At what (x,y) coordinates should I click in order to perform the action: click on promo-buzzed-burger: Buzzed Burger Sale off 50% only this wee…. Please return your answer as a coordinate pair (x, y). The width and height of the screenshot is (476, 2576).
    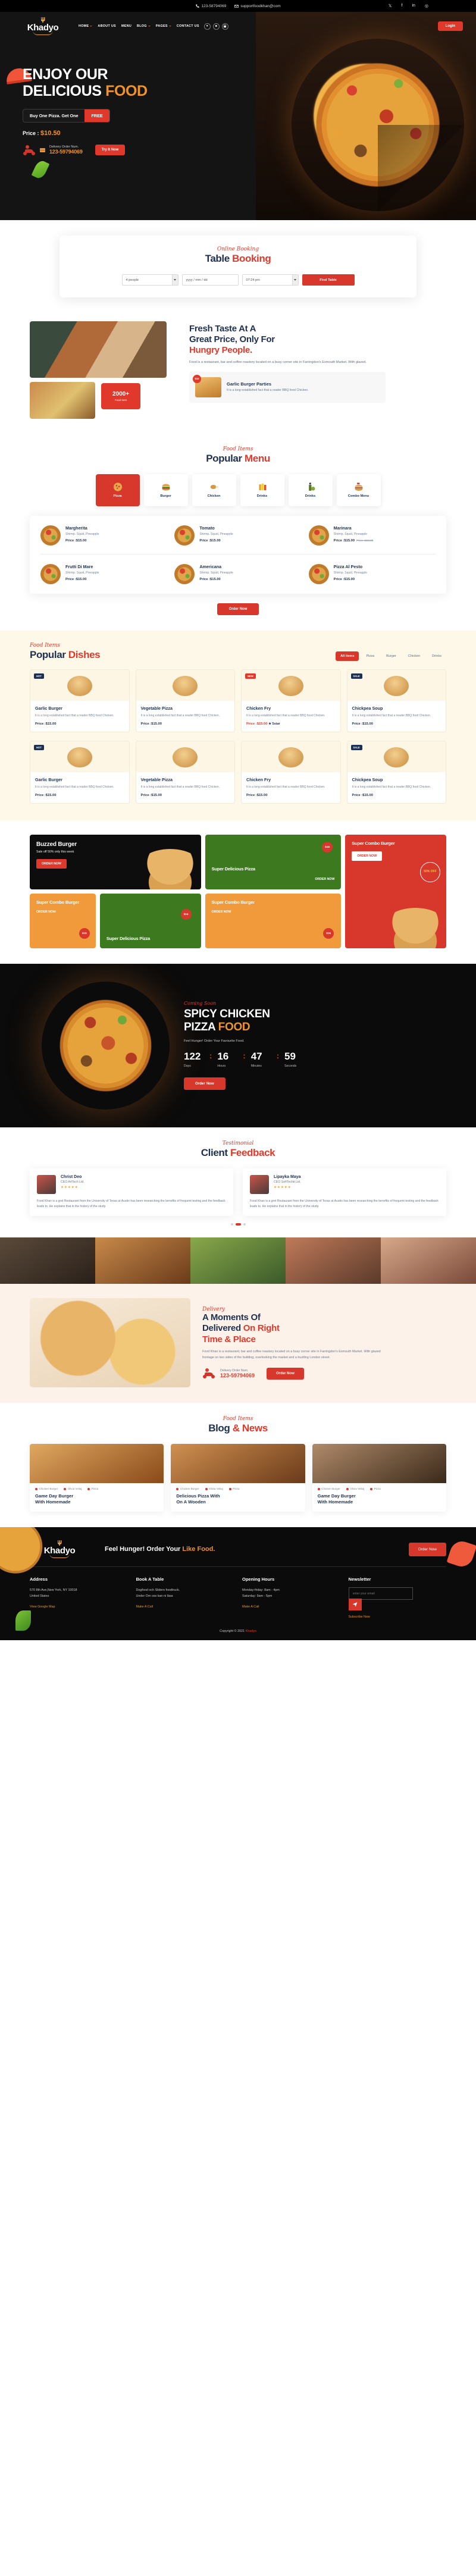
    Looking at the image, I should click on (115, 862).